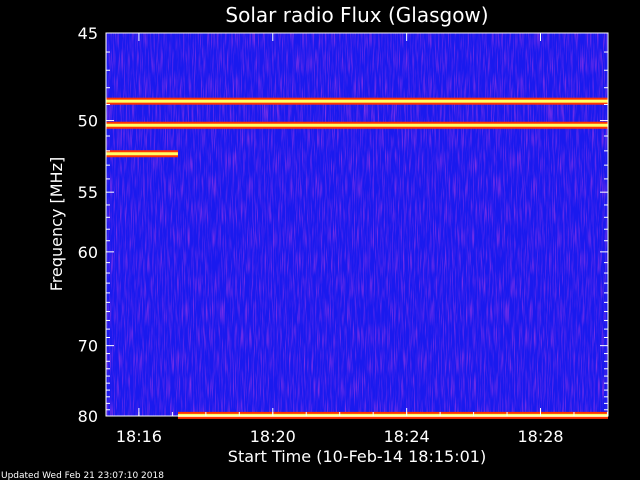  Describe the element at coordinates (88, 252) in the screenshot. I see `y-tick-label-60: 60` at that location.